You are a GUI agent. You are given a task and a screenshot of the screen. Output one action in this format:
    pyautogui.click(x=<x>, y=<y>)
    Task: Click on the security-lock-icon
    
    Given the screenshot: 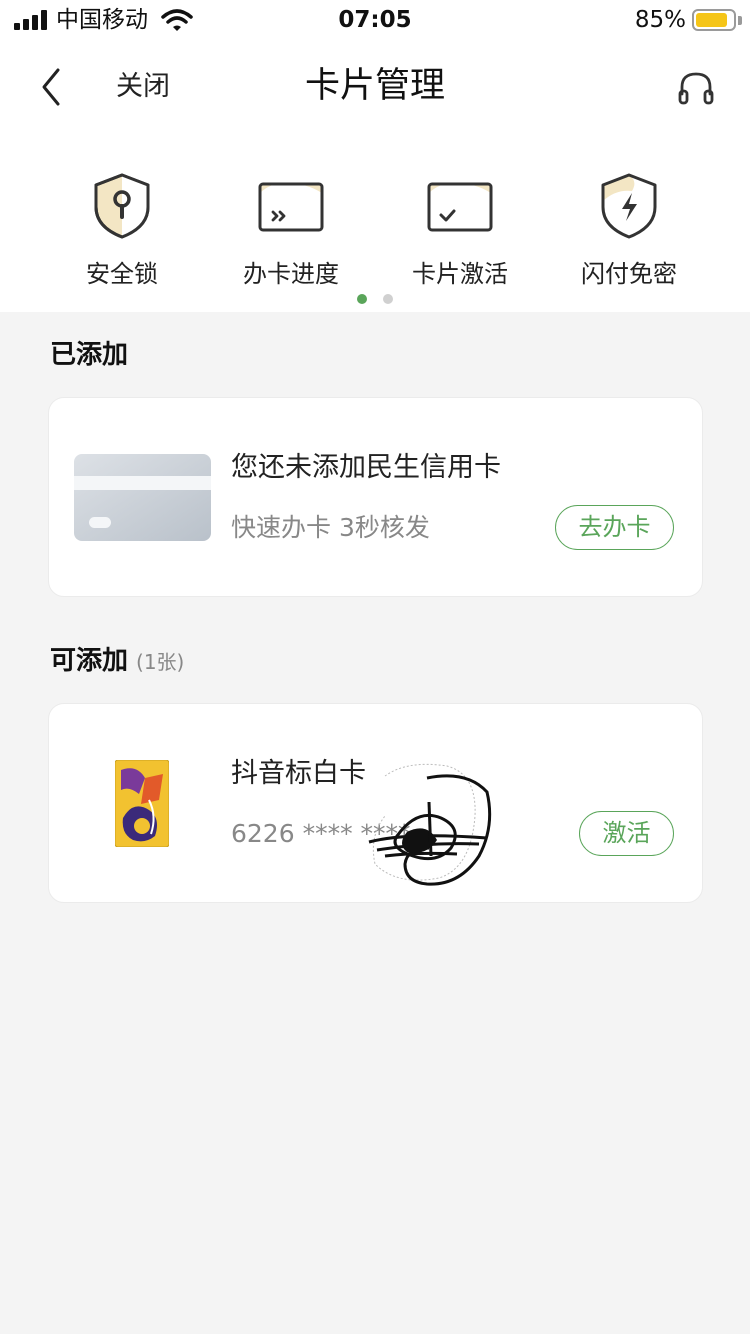 What is the action you would take?
    pyautogui.click(x=122, y=206)
    